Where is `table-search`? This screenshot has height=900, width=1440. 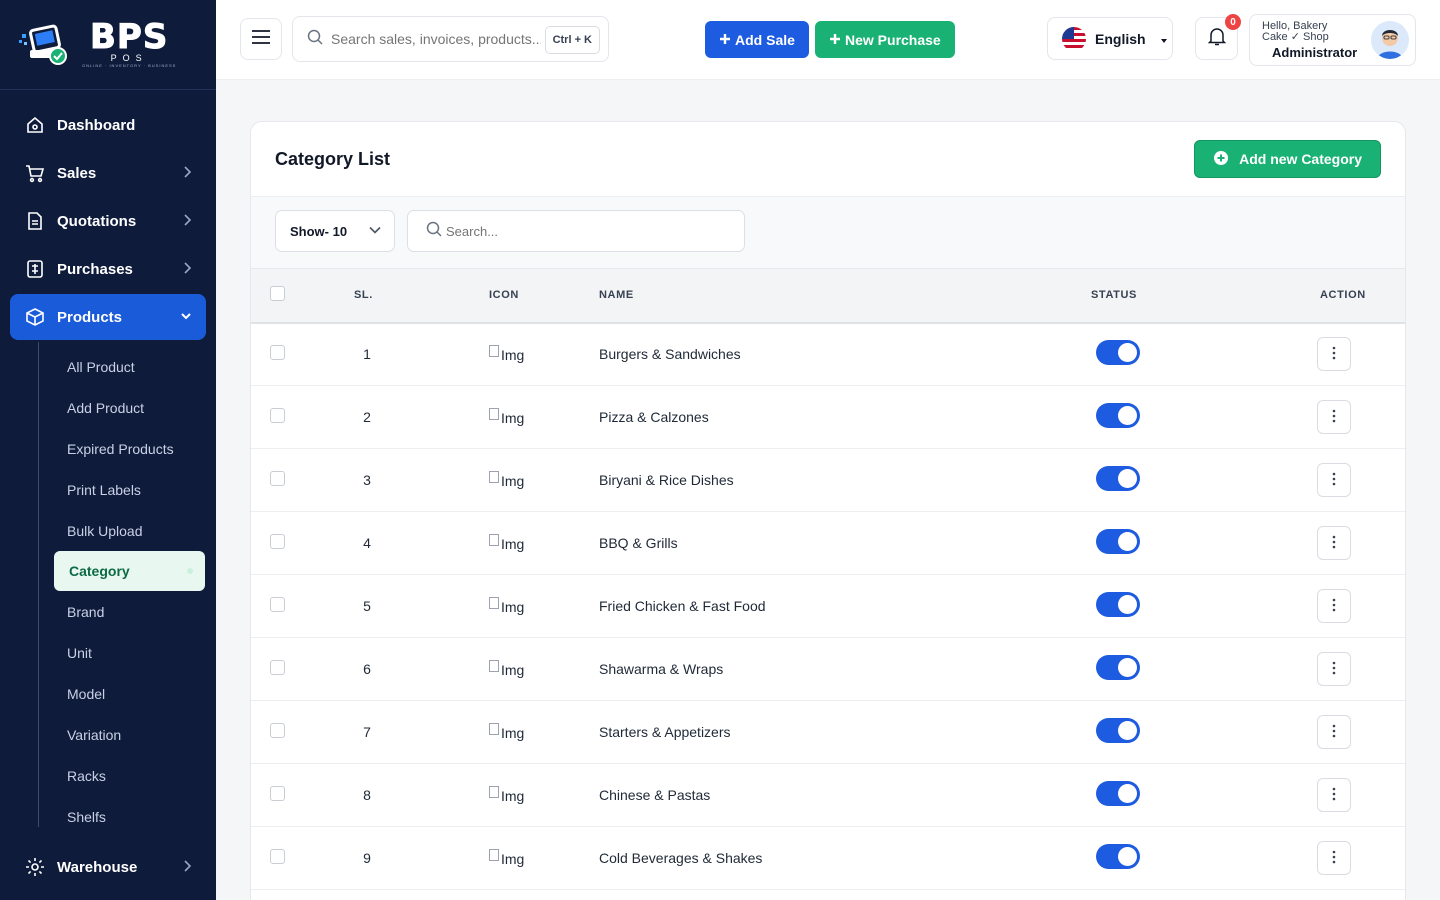 table-search is located at coordinates (576, 231).